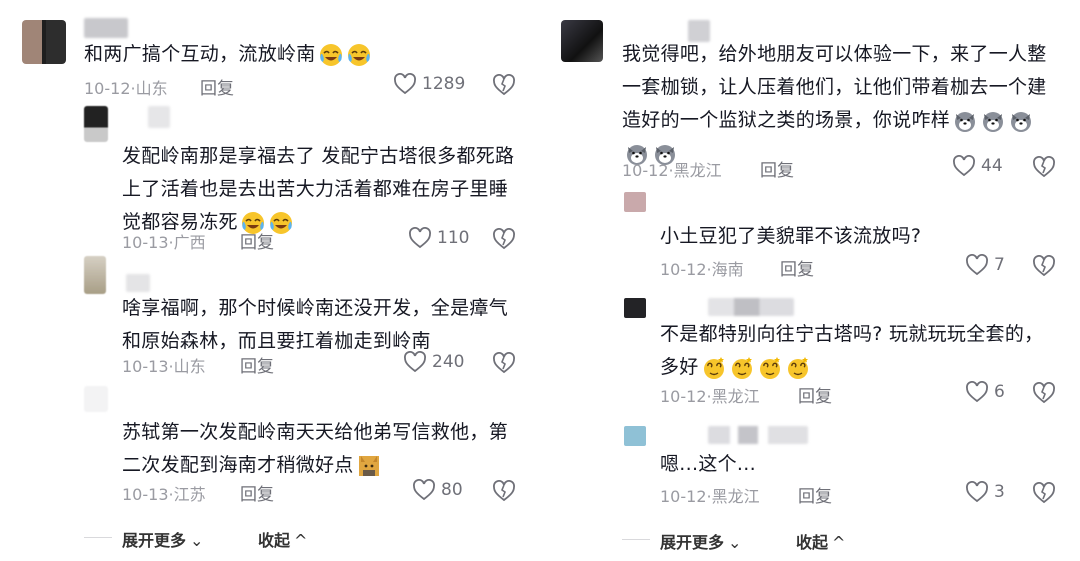  I want to click on like-count: 44, so click(992, 166).